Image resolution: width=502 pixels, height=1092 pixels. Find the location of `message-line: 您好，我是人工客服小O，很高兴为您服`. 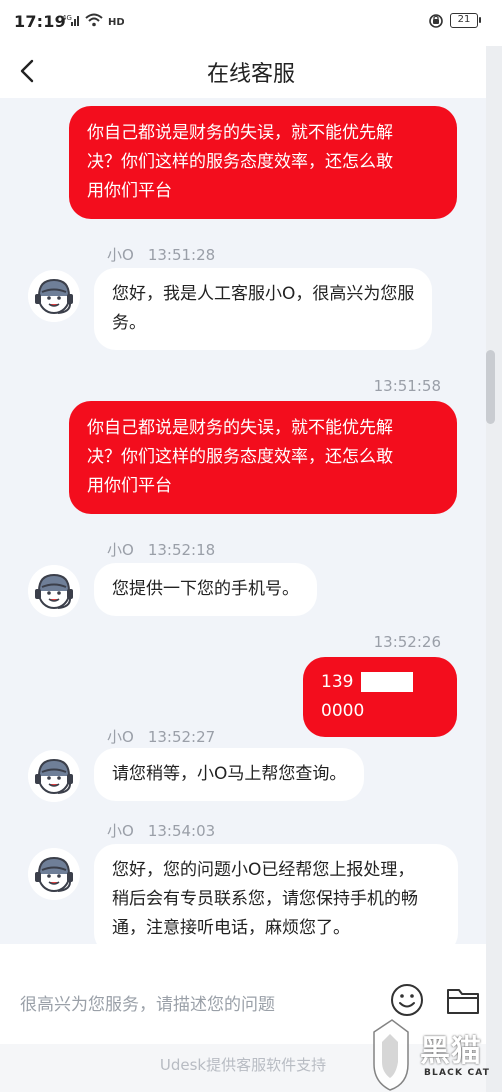

message-line: 您好，我是人工客服小O，很高兴为您服 is located at coordinates (263, 294).